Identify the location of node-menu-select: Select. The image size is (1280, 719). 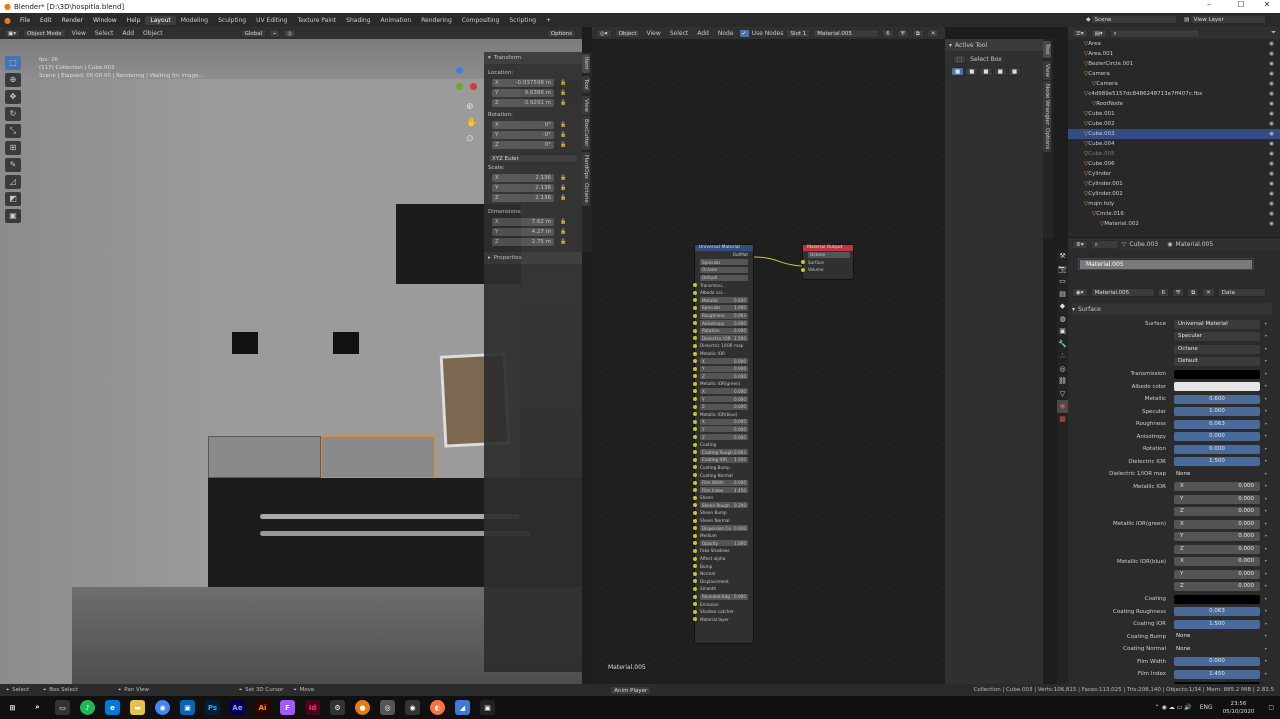
(679, 33).